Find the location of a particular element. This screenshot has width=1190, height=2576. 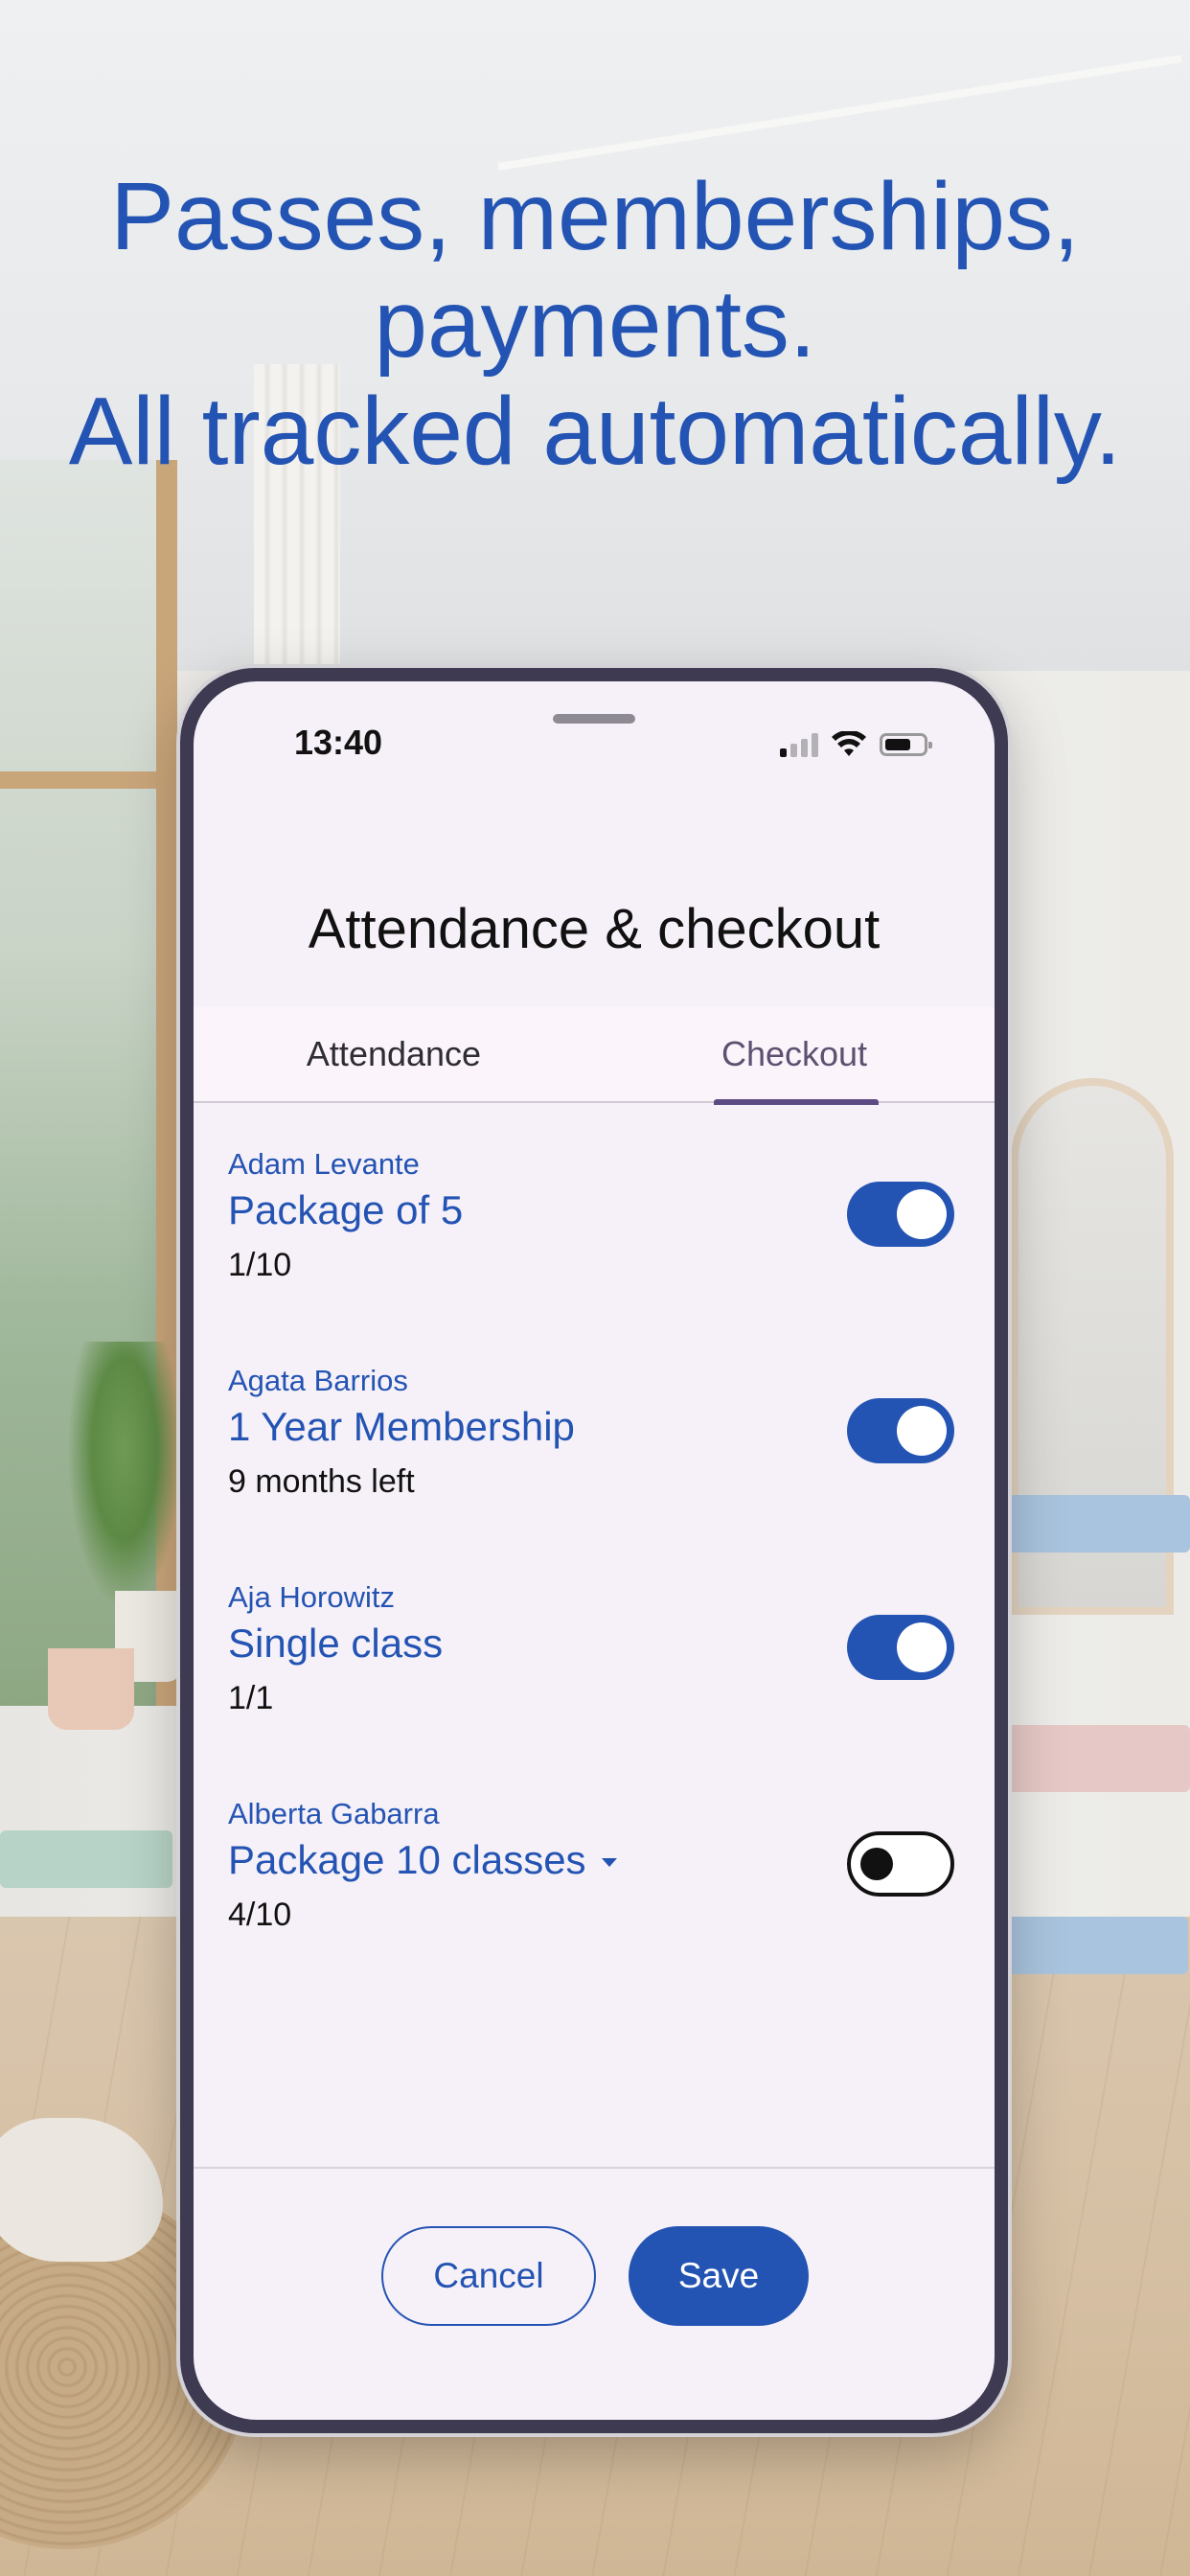

pass-usage: 4/10 is located at coordinates (260, 1915).